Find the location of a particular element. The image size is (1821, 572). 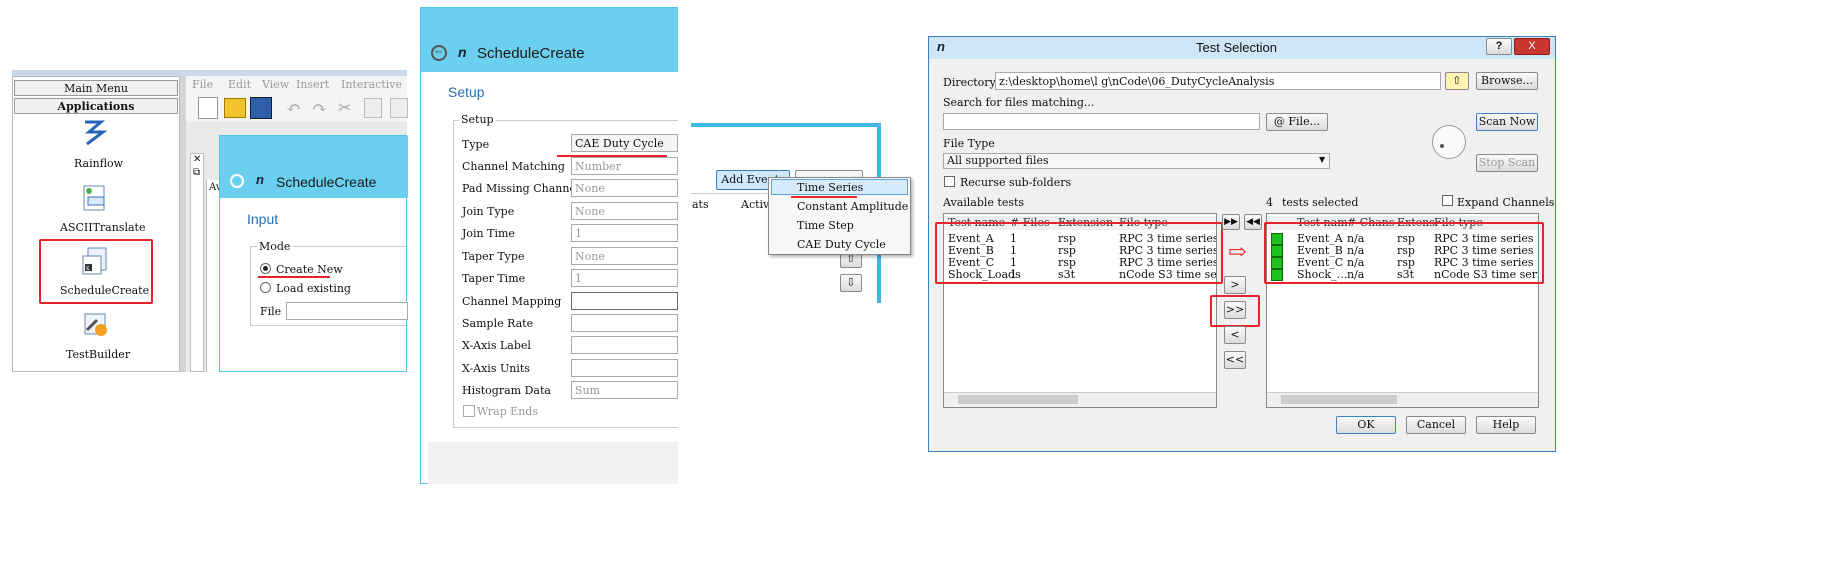

recurse-checkbox is located at coordinates (949, 181).